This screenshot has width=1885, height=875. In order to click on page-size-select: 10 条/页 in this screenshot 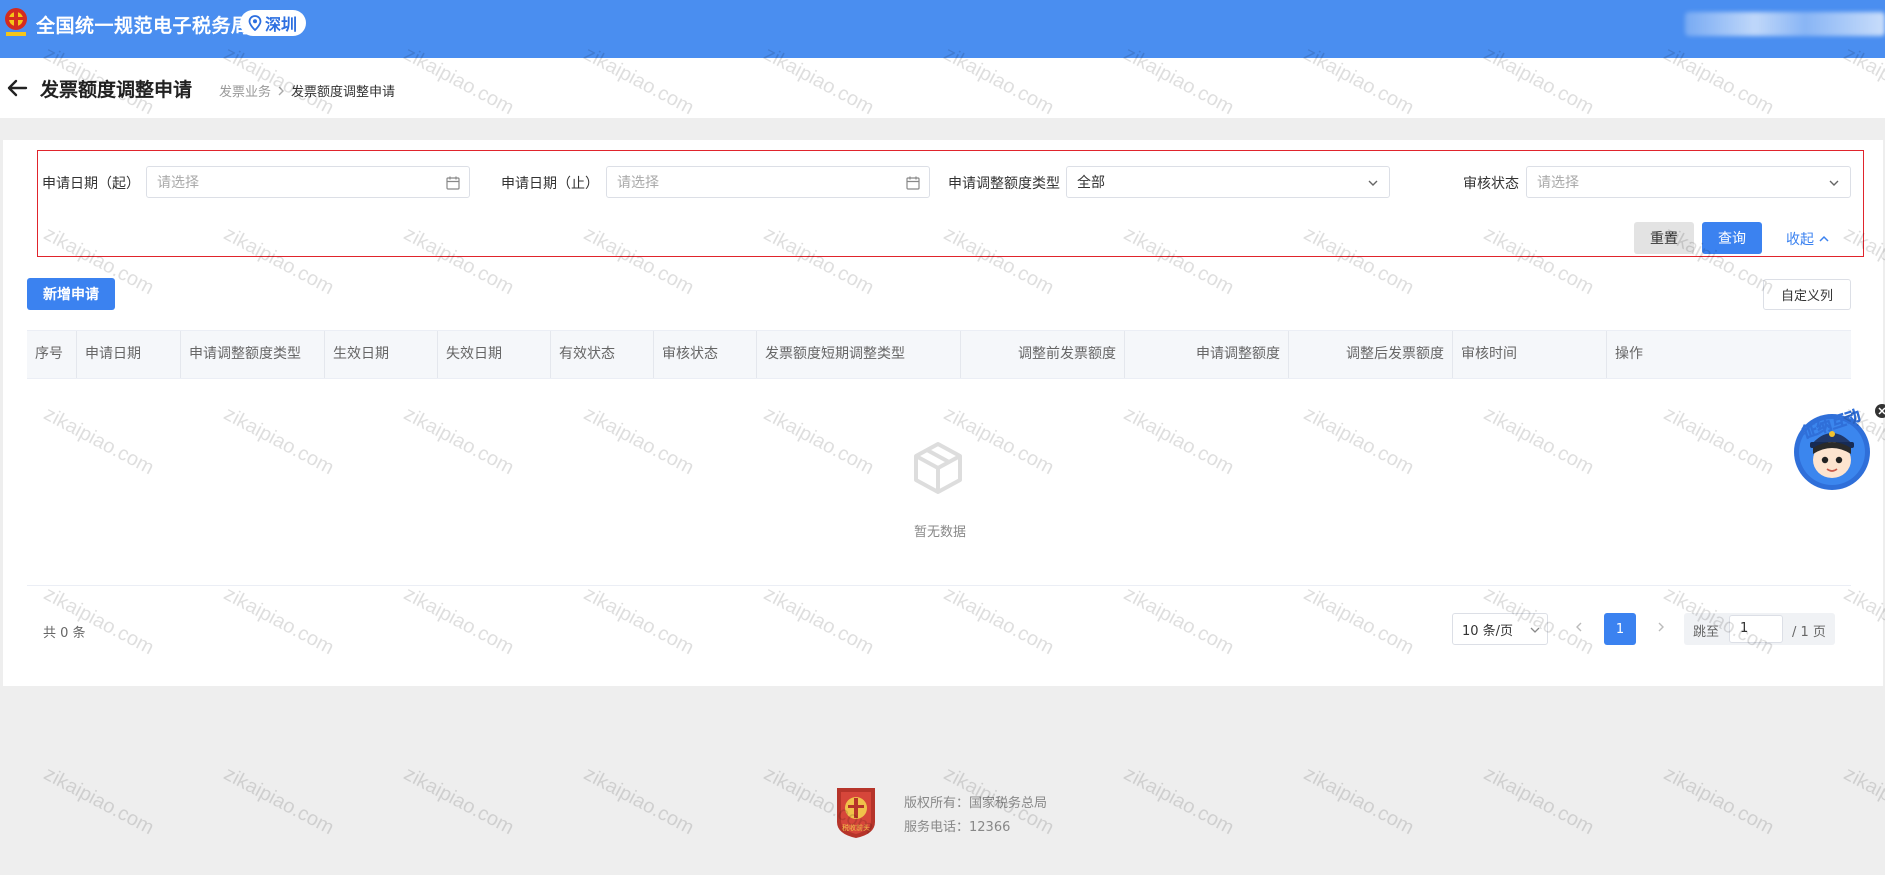, I will do `click(1500, 629)`.